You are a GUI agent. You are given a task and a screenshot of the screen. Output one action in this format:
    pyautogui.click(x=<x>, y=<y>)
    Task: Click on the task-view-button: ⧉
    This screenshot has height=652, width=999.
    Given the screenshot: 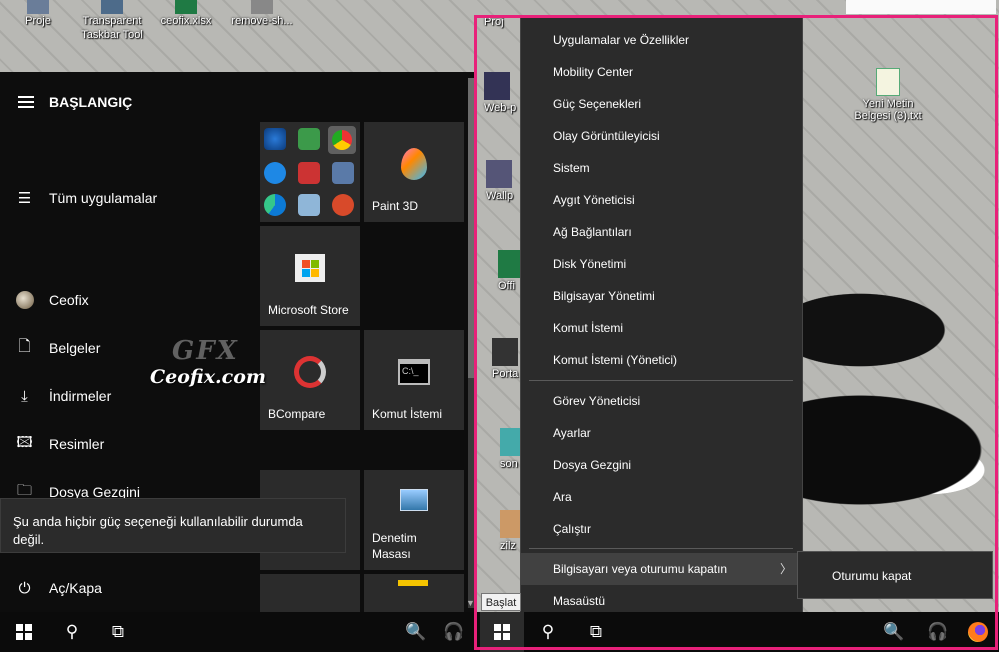 What is the action you would take?
    pyautogui.click(x=118, y=632)
    